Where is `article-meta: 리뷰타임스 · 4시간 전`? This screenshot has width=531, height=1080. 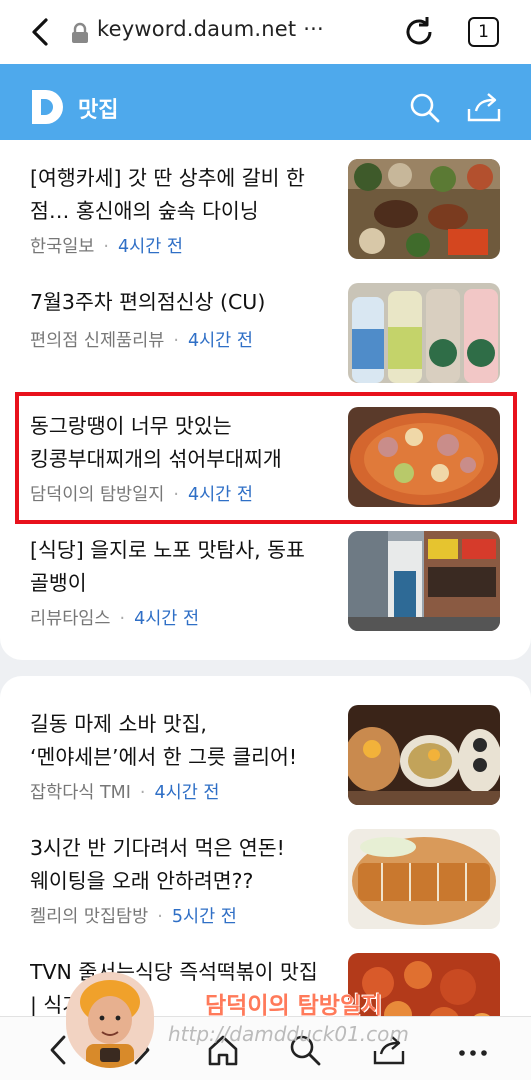
article-meta: 리뷰타임스 · 4시간 전 is located at coordinates (115, 619).